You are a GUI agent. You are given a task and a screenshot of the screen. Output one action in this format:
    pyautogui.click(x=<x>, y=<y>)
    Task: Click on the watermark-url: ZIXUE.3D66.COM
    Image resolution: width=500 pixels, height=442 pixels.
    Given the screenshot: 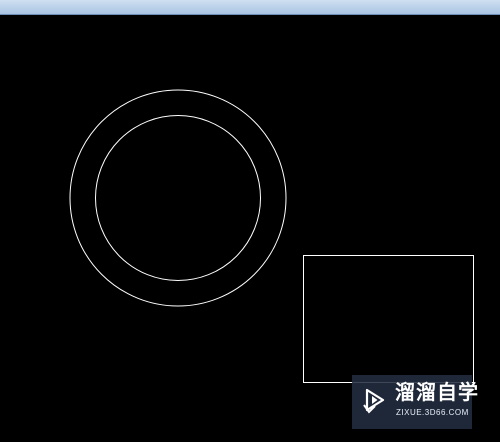 What is the action you would take?
    pyautogui.click(x=432, y=412)
    